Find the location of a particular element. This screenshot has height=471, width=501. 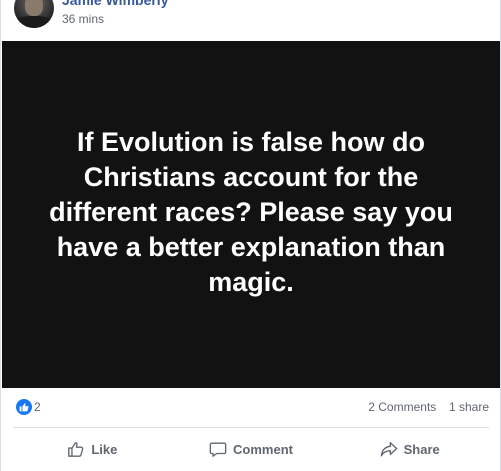

thumbs-up-icon is located at coordinates (76, 449).